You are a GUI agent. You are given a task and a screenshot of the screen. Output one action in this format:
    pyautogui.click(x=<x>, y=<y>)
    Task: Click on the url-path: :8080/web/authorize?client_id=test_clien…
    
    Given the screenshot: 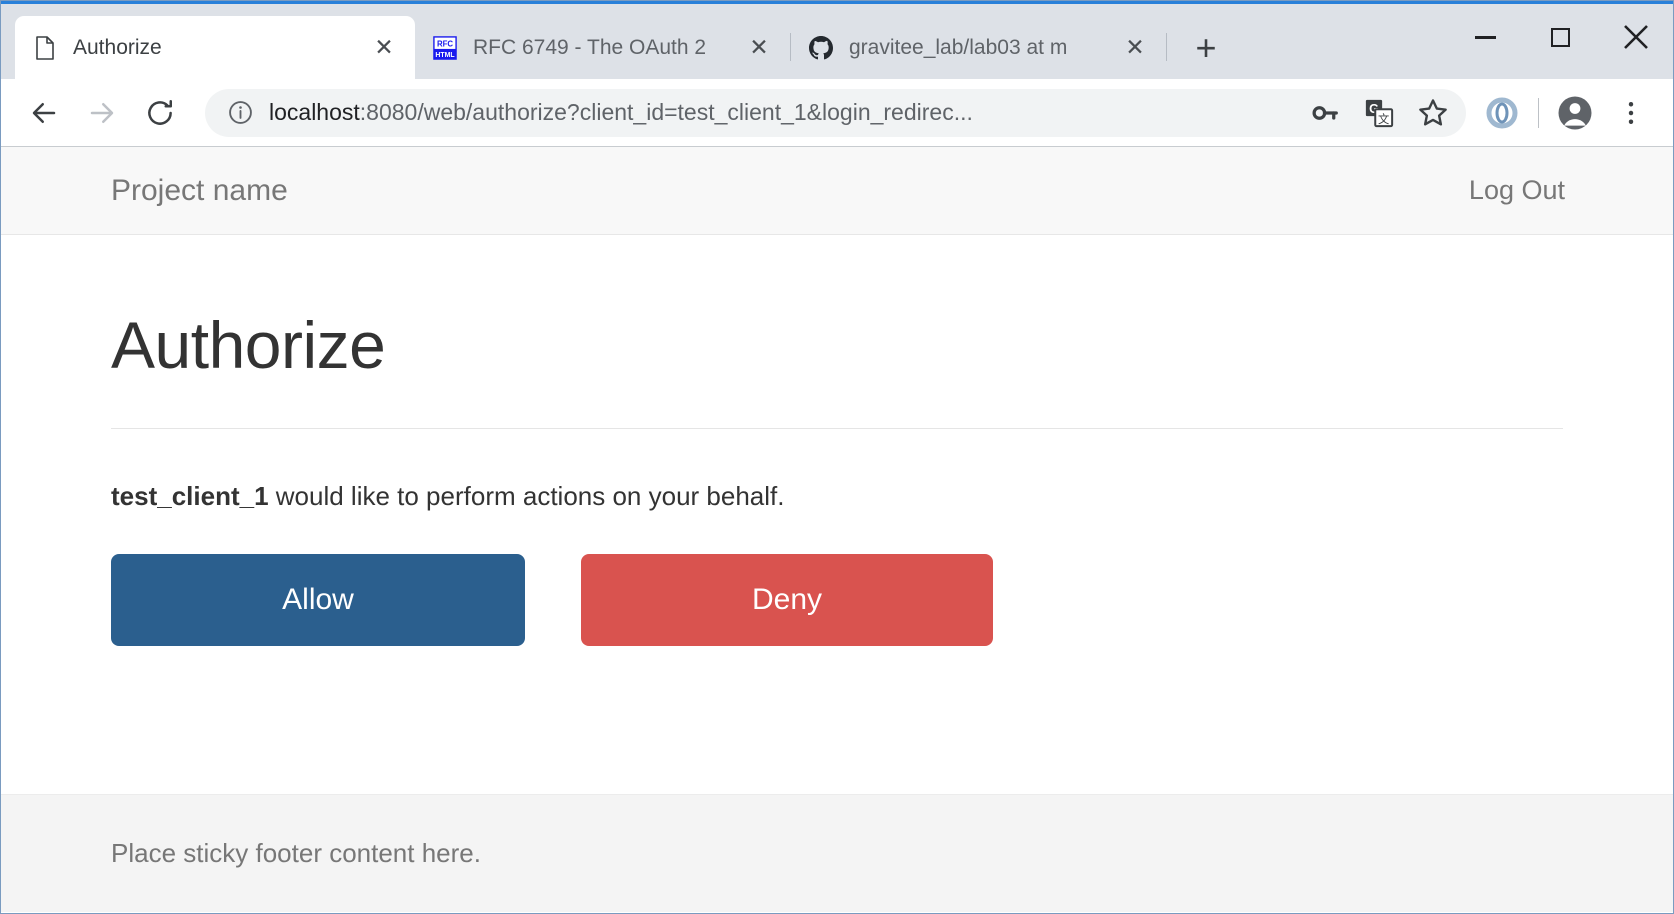 What is the action you would take?
    pyautogui.click(x=666, y=112)
    